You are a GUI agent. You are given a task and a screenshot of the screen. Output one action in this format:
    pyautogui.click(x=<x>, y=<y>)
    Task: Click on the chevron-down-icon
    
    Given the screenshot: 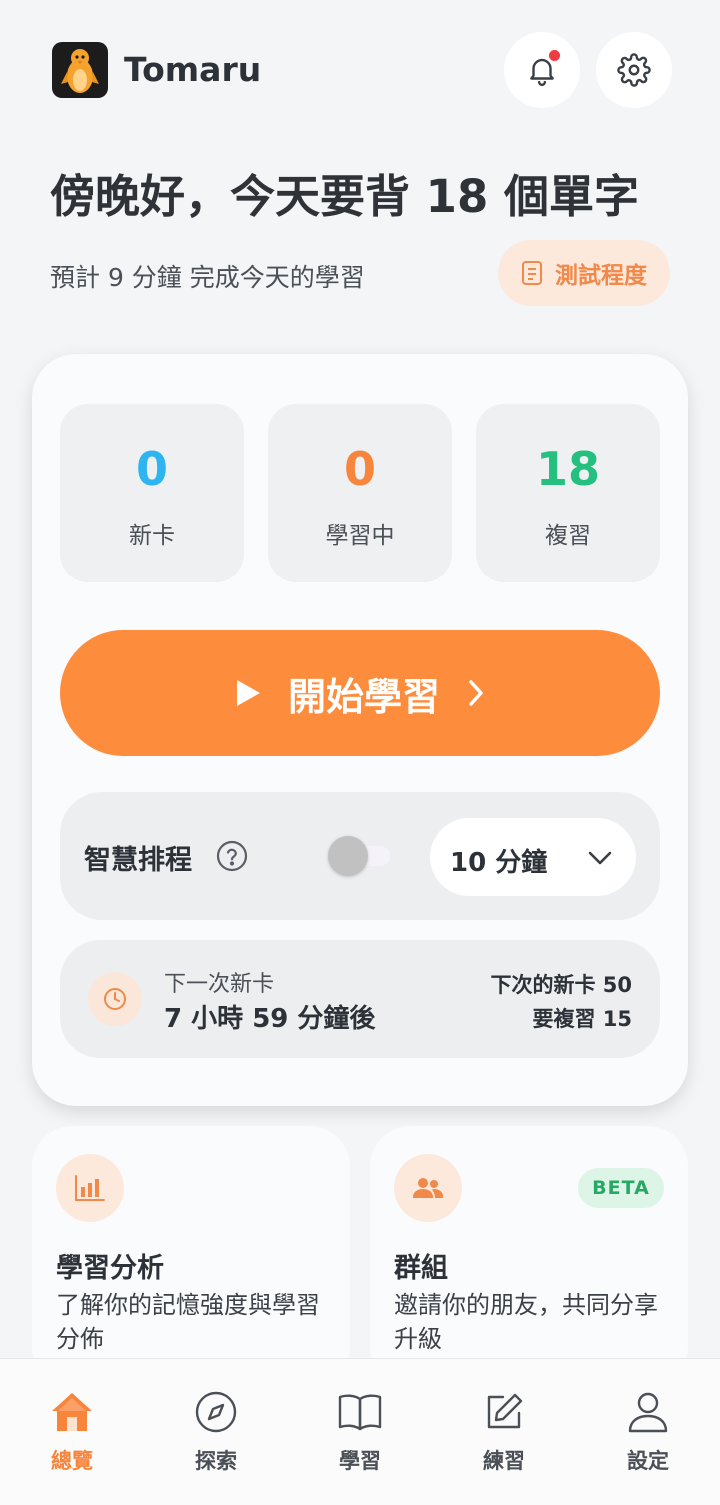 What is the action you would take?
    pyautogui.click(x=600, y=858)
    